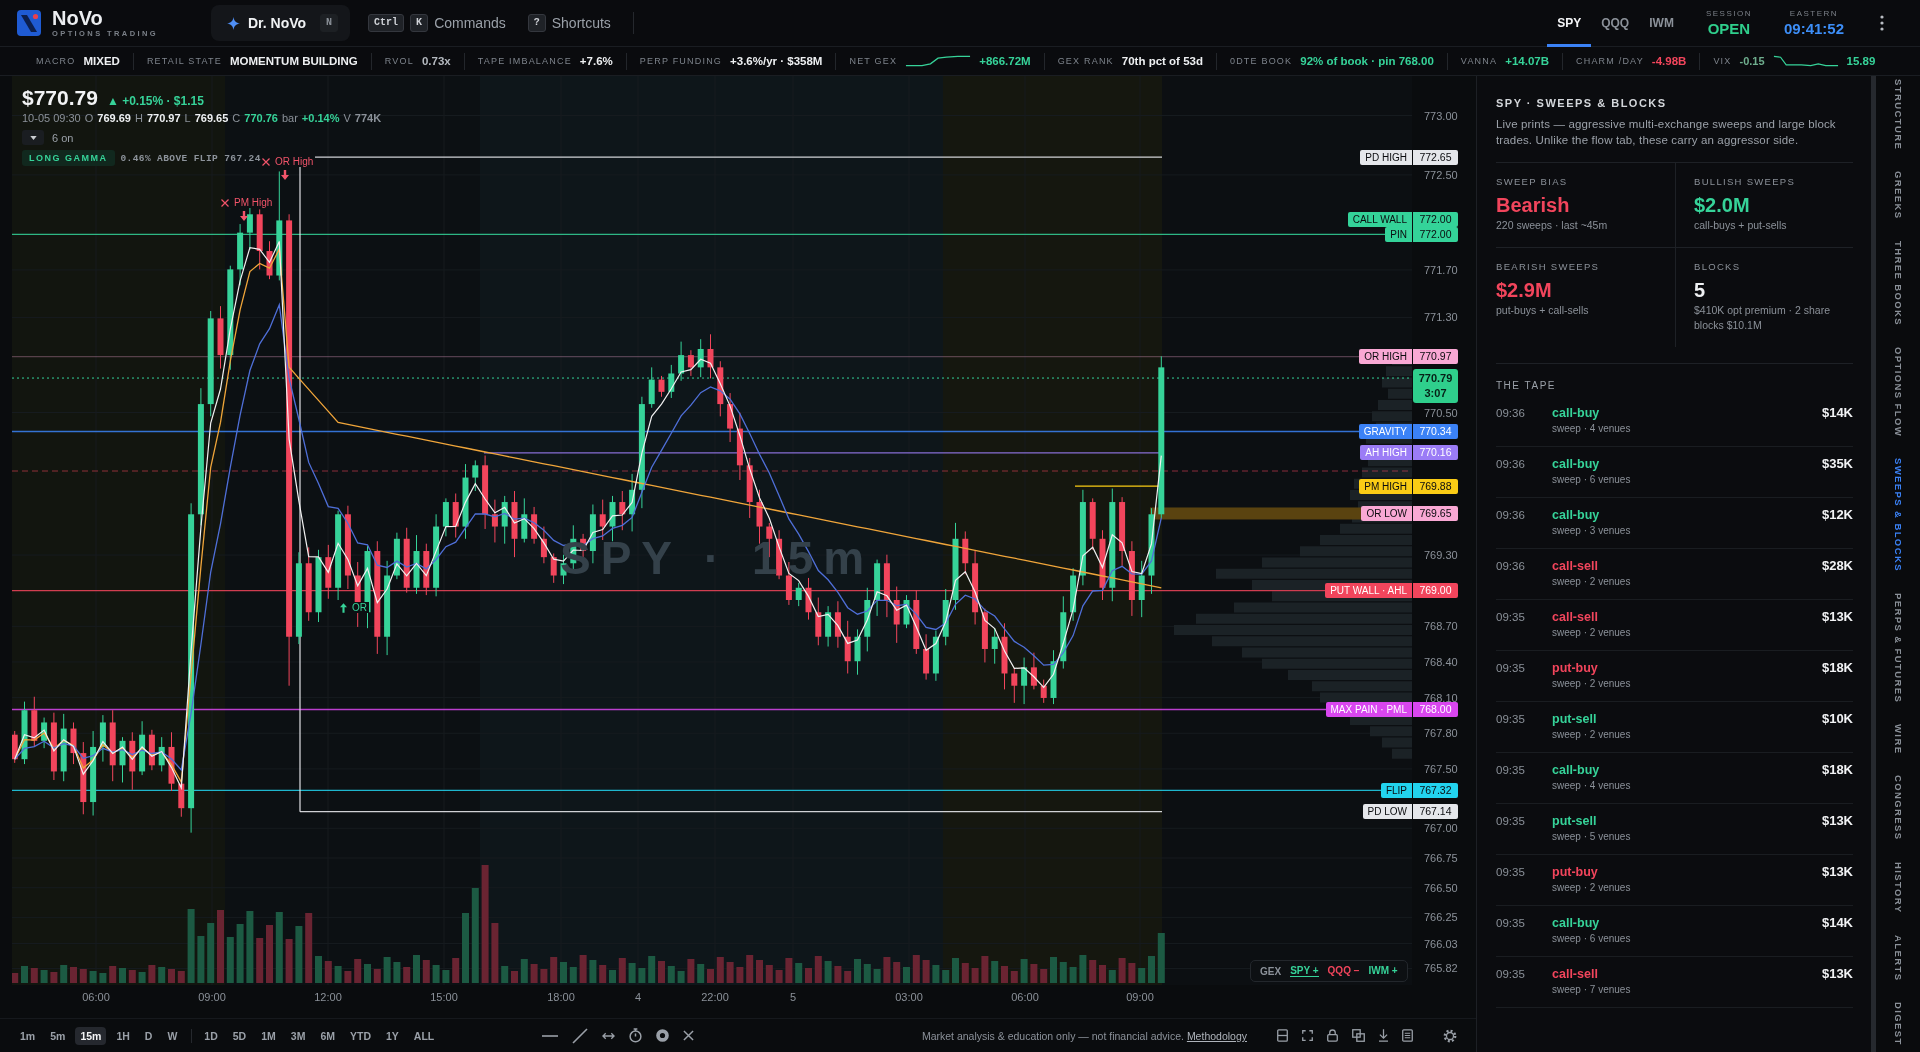 The width and height of the screenshot is (1920, 1052). I want to click on ring-icon, so click(663, 1035).